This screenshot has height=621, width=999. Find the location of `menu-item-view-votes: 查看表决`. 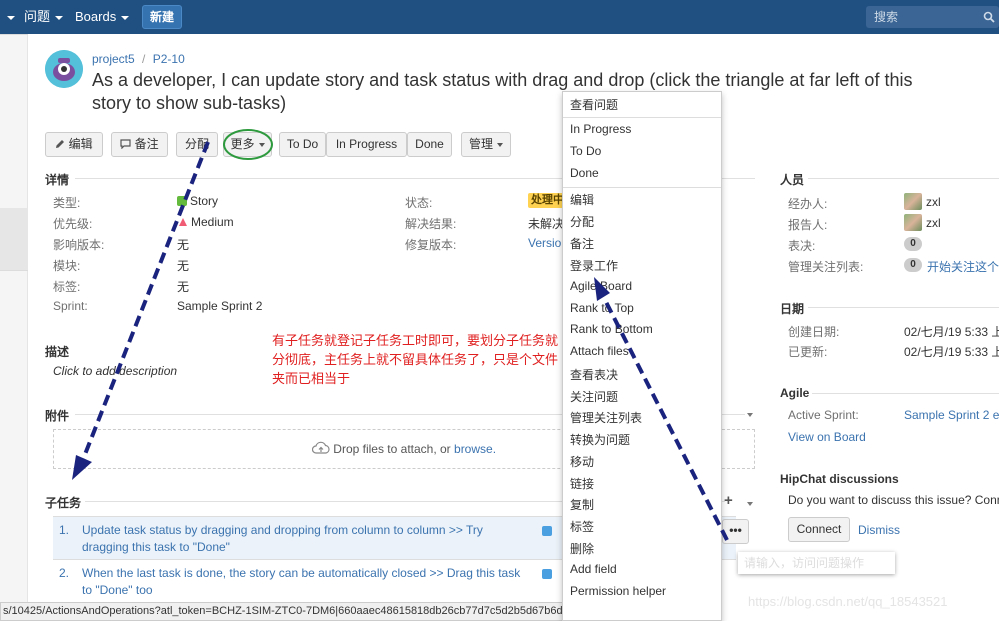

menu-item-view-votes: 查看表决 is located at coordinates (594, 374).